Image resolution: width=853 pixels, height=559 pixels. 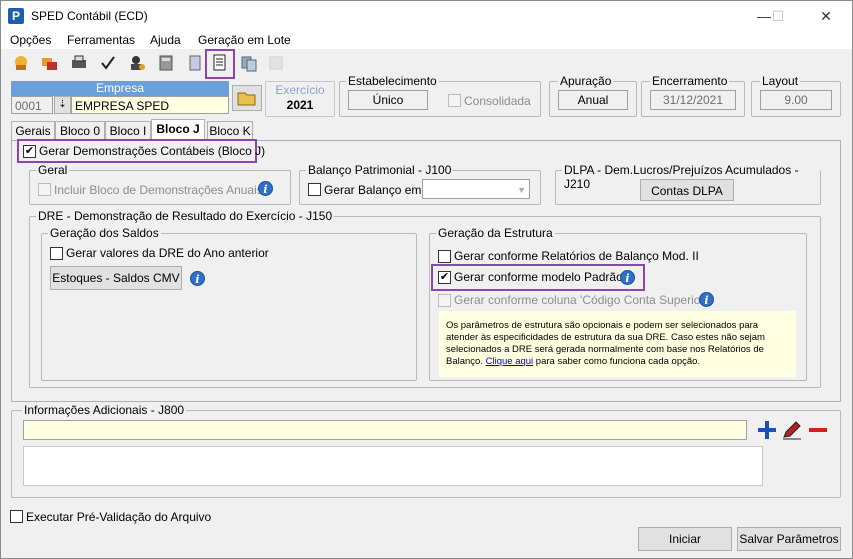 What do you see at coordinates (393, 466) in the screenshot?
I see `info-adicionais-list` at bounding box center [393, 466].